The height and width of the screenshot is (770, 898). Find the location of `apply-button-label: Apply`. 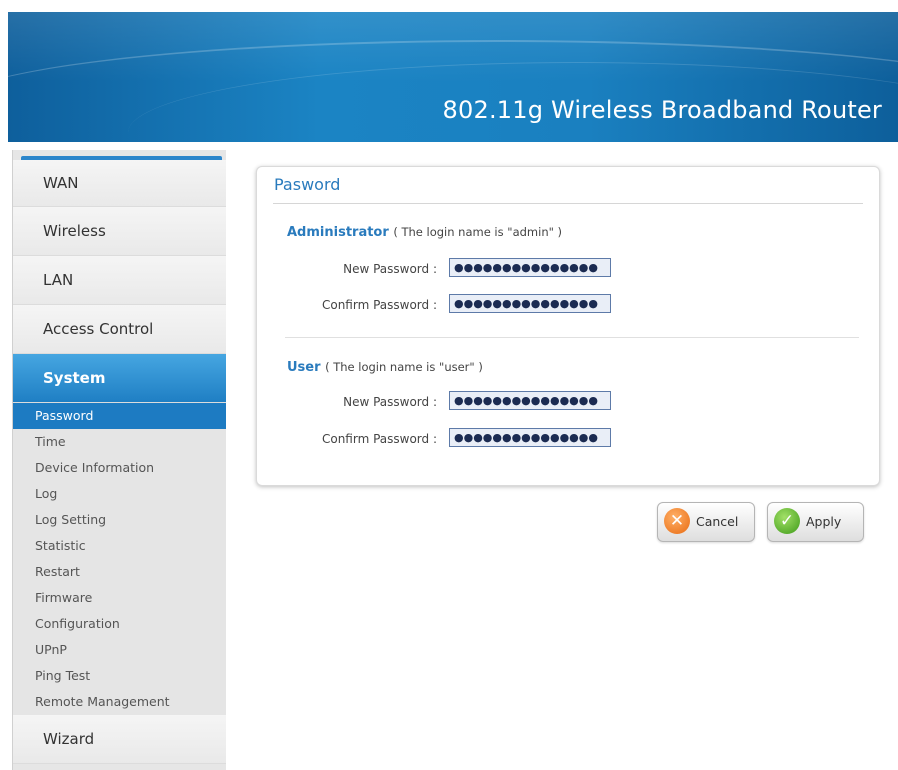

apply-button-label: Apply is located at coordinates (824, 521).